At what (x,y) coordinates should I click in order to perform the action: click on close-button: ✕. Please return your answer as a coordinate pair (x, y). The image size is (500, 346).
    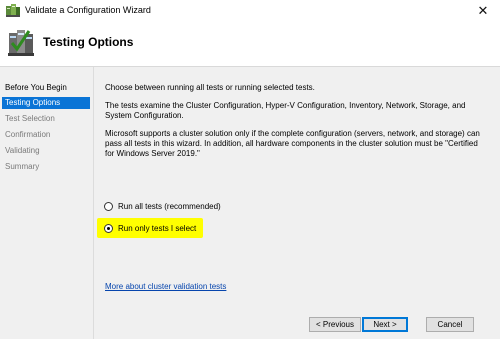
    Looking at the image, I should click on (483, 10).